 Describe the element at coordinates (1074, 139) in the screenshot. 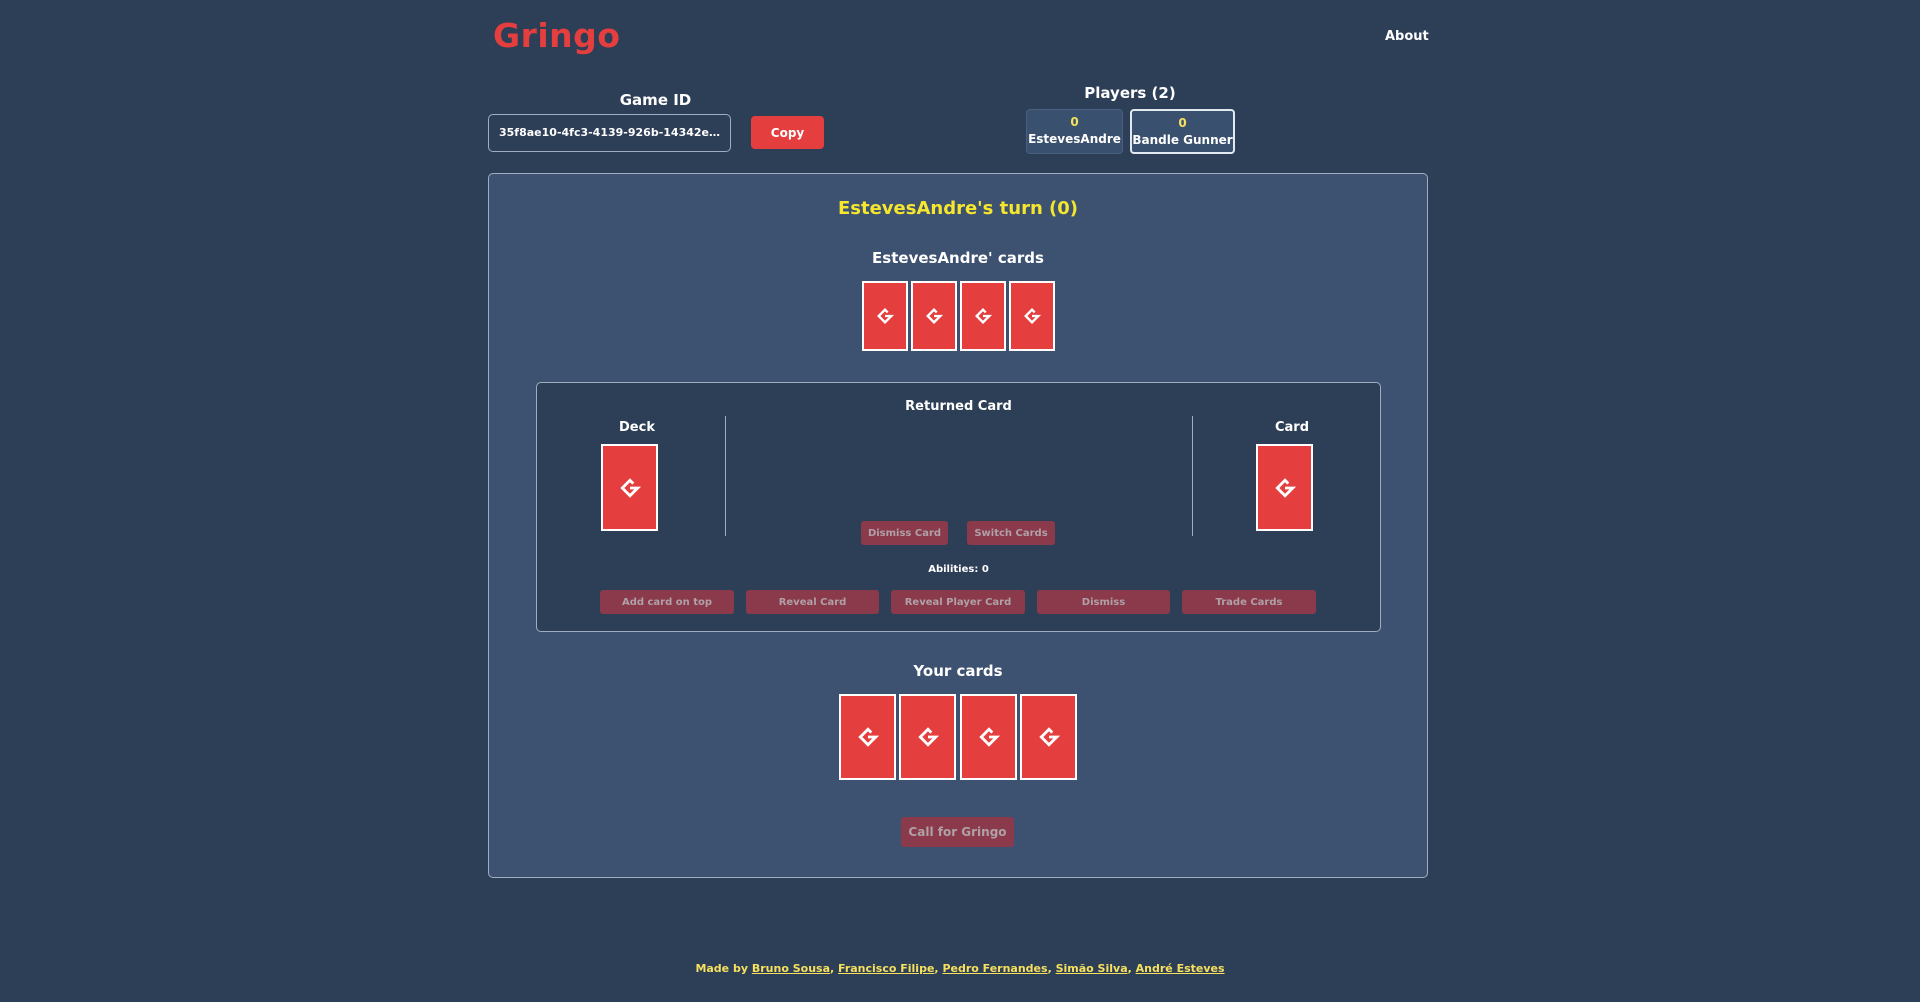

I see `player-name: EstevesAndre` at that location.